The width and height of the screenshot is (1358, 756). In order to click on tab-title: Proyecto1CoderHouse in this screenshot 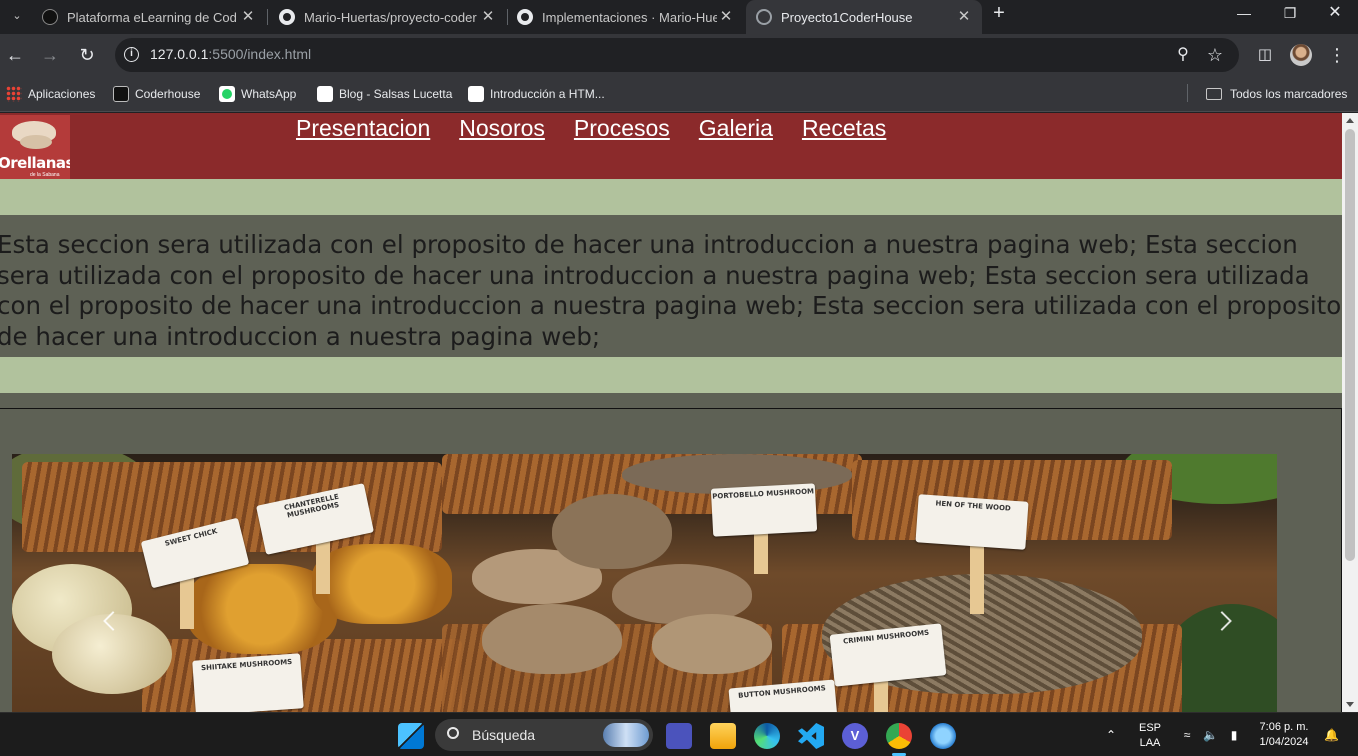, I will do `click(847, 17)`.